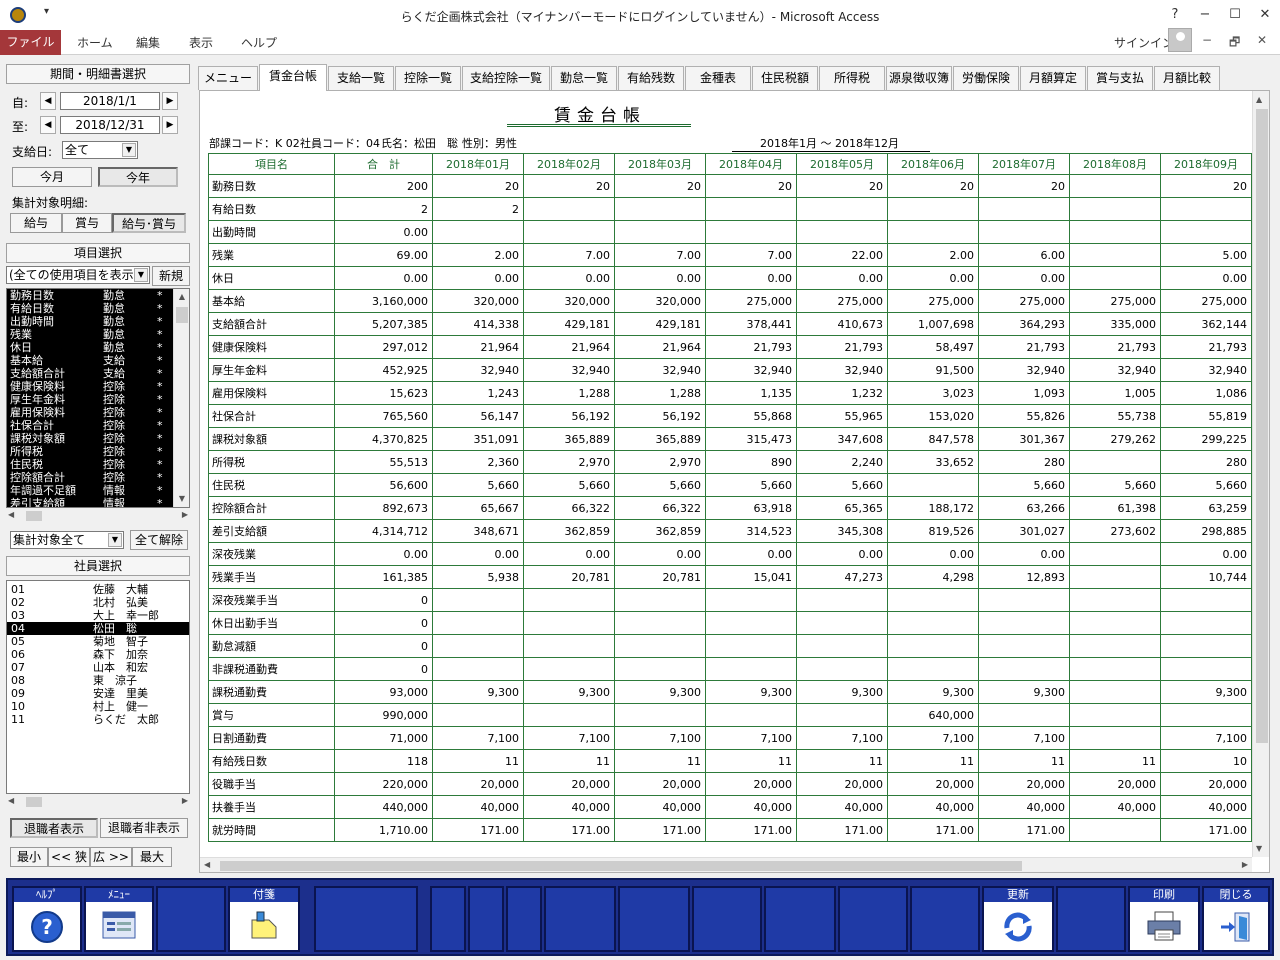 The height and width of the screenshot is (960, 1280). What do you see at coordinates (506, 78) in the screenshot?
I see `tab-4: 支給控除一覧` at bounding box center [506, 78].